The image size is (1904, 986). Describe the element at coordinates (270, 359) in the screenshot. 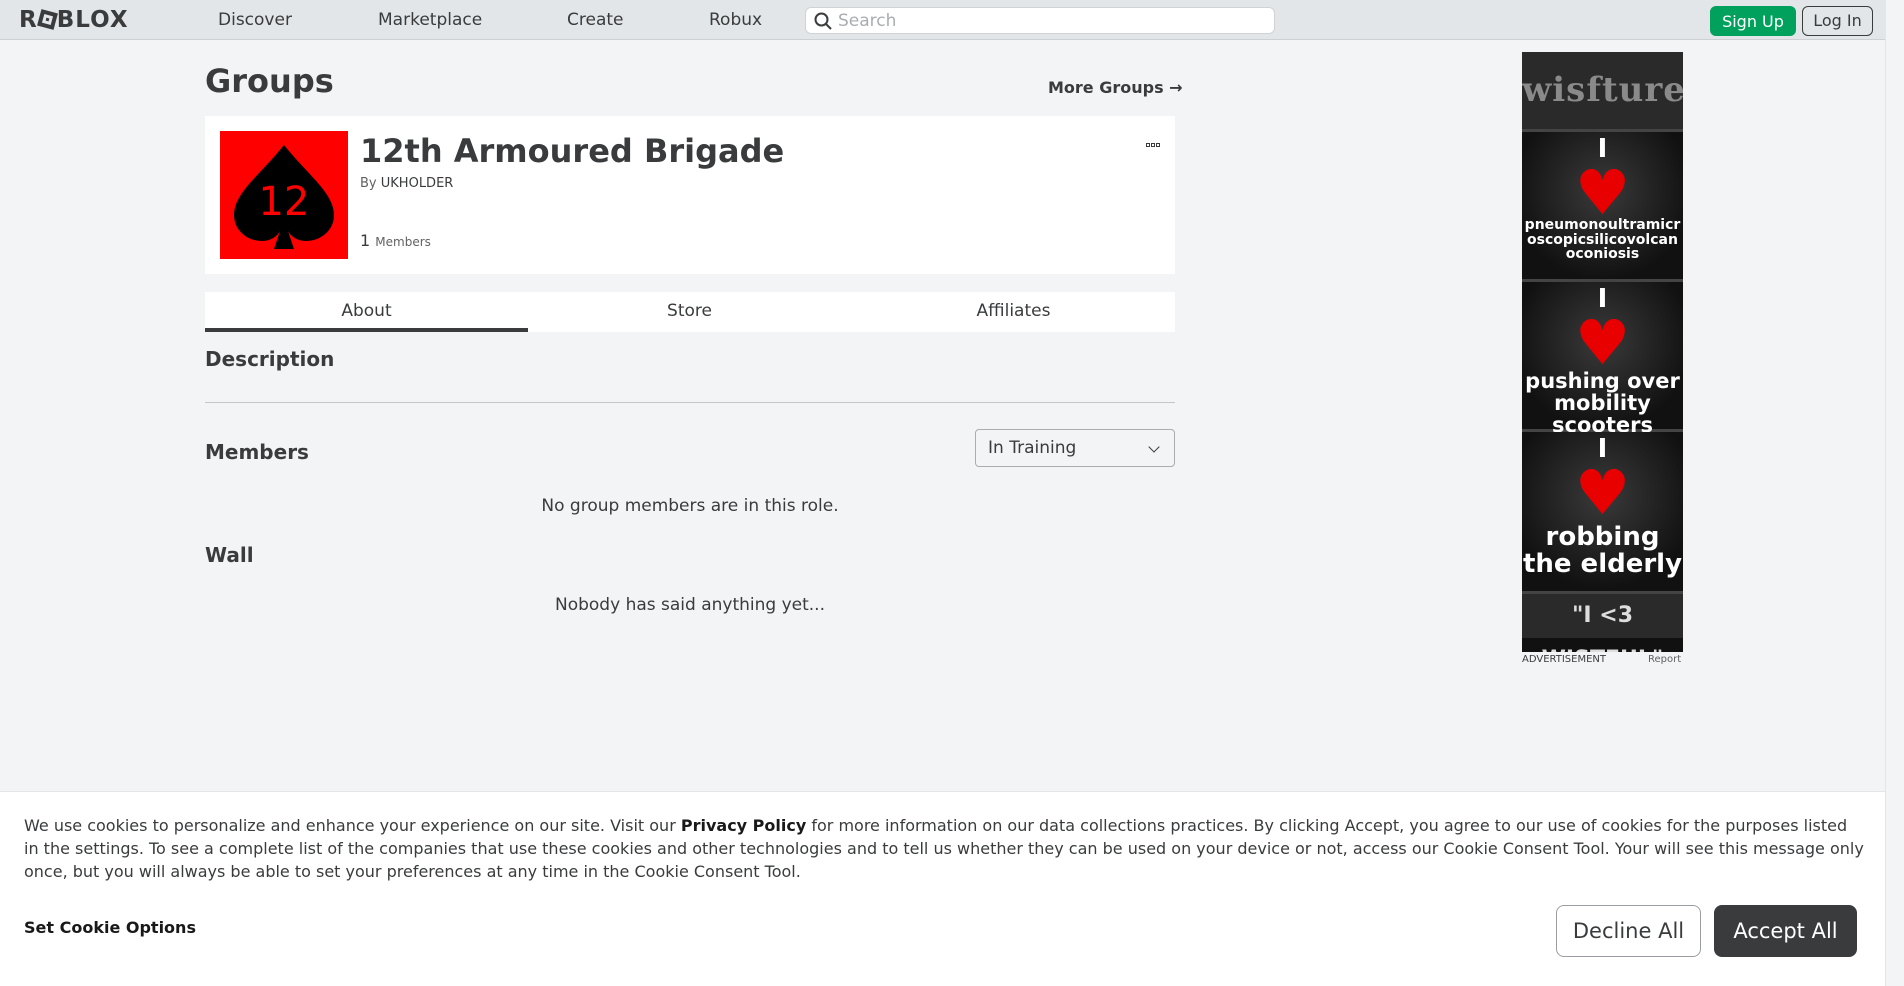

I see `description-heading: Description` at that location.